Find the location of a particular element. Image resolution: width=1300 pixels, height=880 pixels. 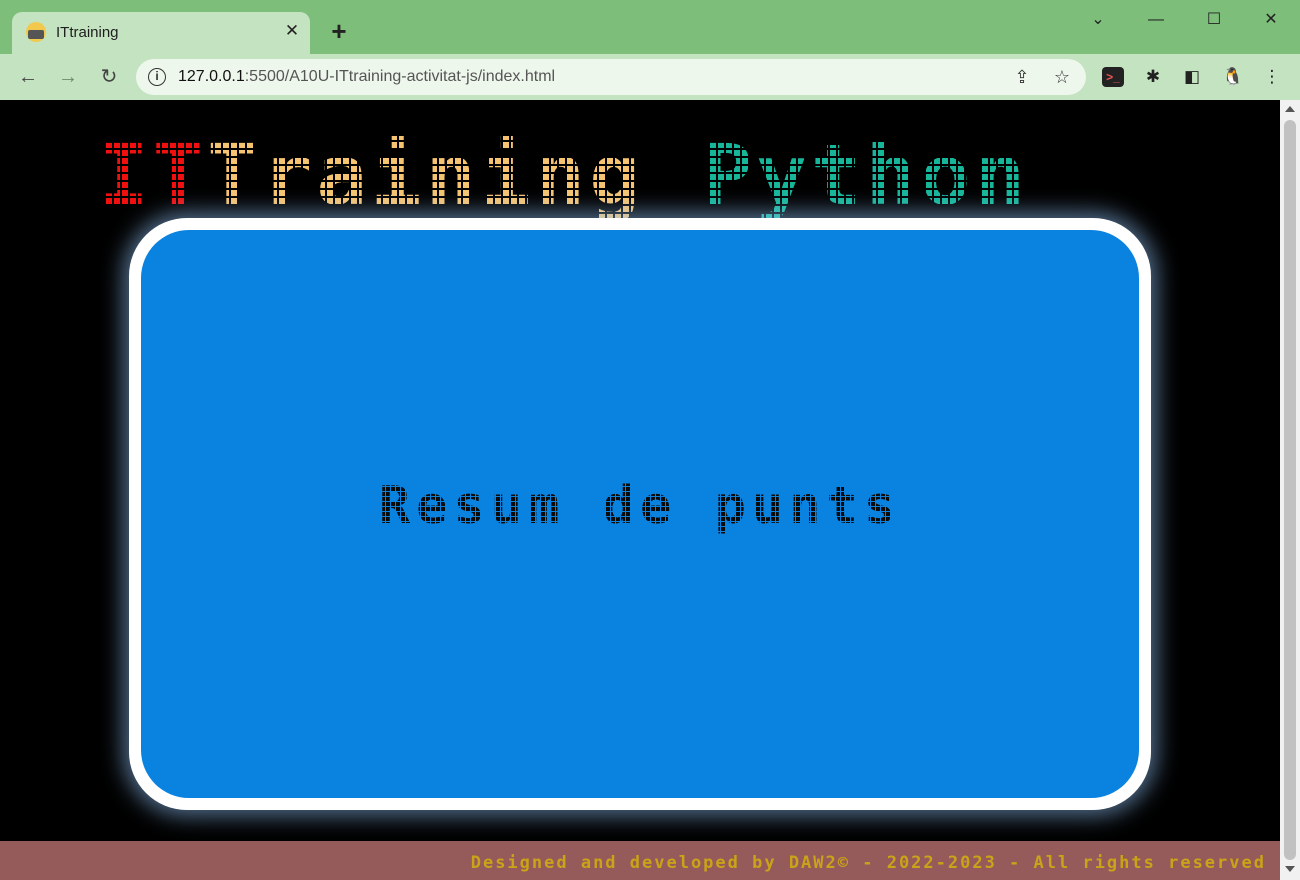

new-tab-button: + is located at coordinates (339, 31).